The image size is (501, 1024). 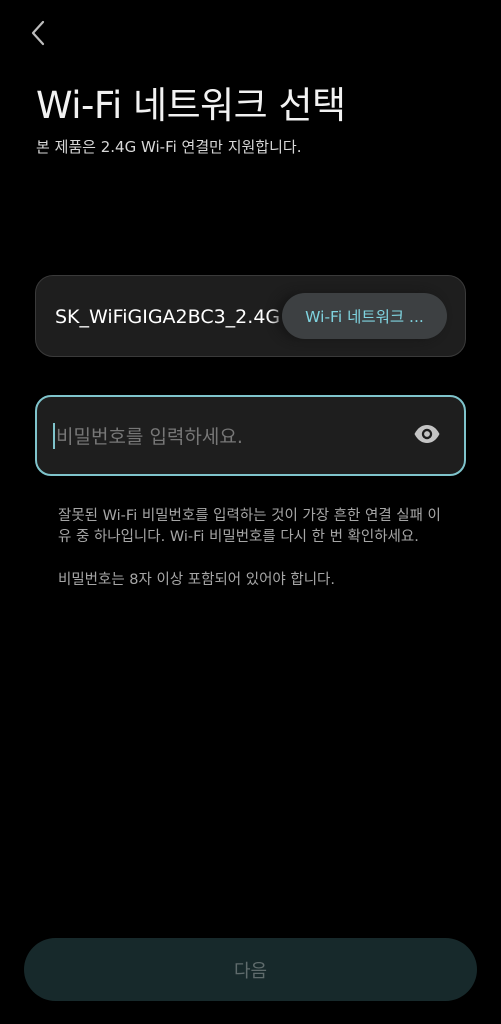 I want to click on password-length-hint: 비밀번호는 8자 이상 포함되어 있어야 합니다., so click(x=196, y=580).